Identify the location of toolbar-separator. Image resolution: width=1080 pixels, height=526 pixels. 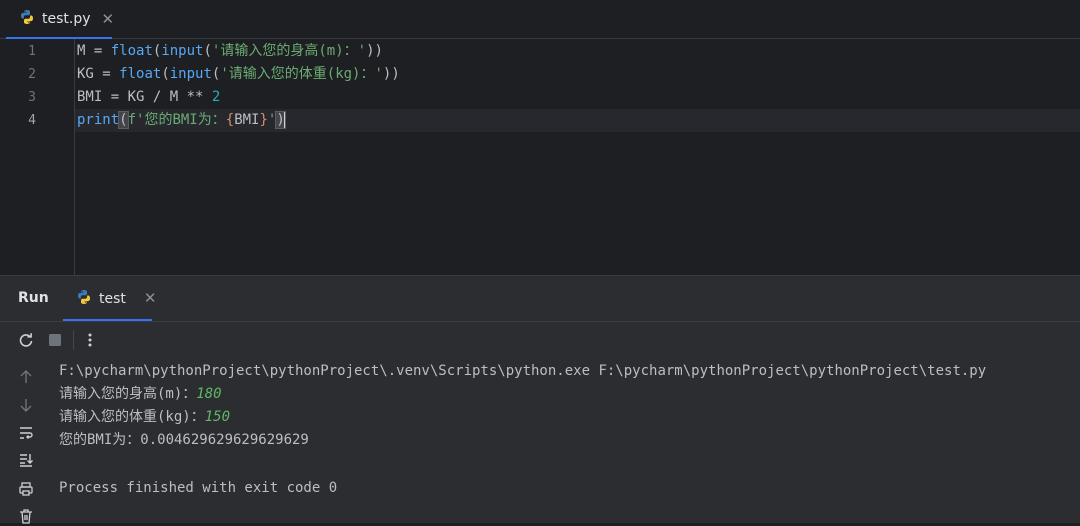
(73, 340).